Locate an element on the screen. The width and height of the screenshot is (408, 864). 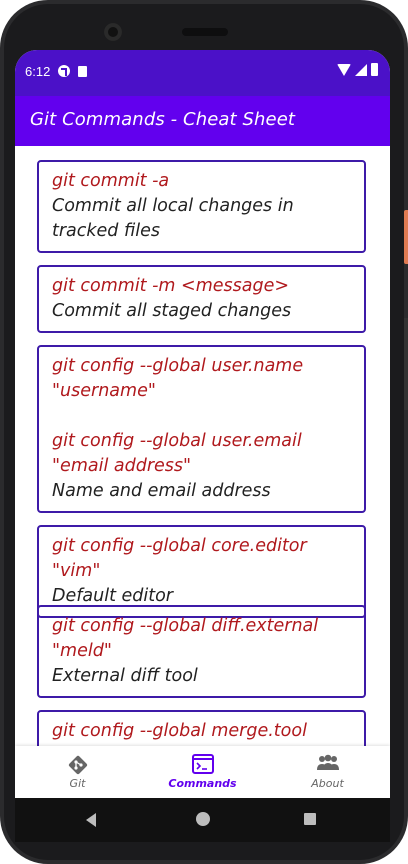
terminal-icon is located at coordinates (202, 766).